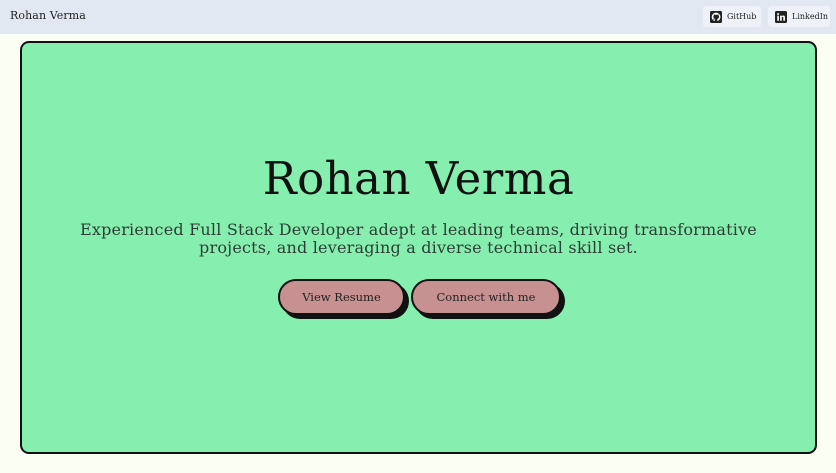 The width and height of the screenshot is (836, 473). I want to click on linkedin-link: LinkedIn, so click(799, 16).